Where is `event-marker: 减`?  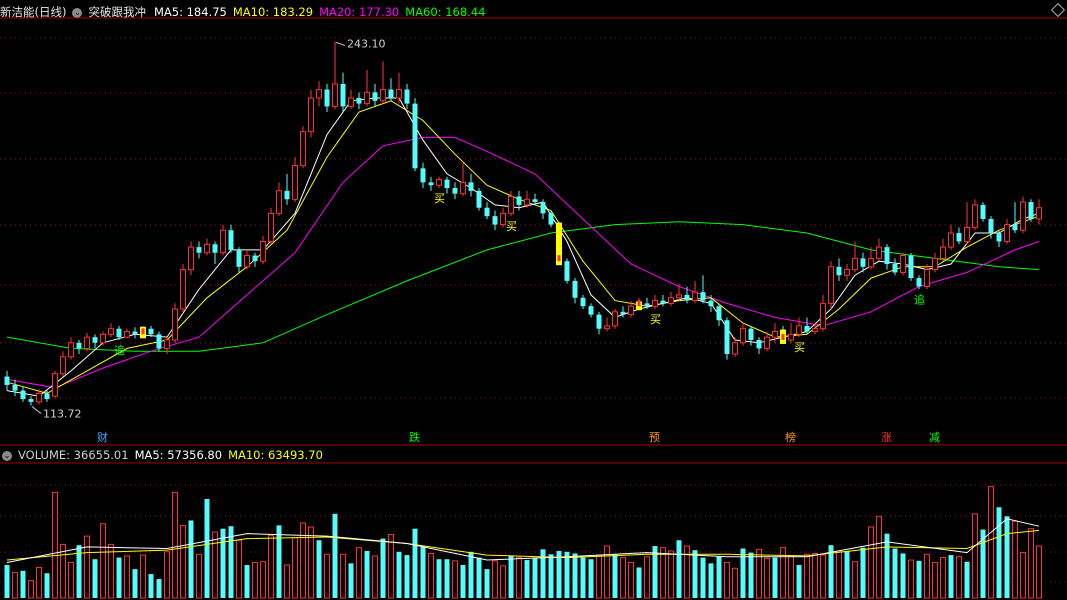 event-marker: 减 is located at coordinates (934, 437).